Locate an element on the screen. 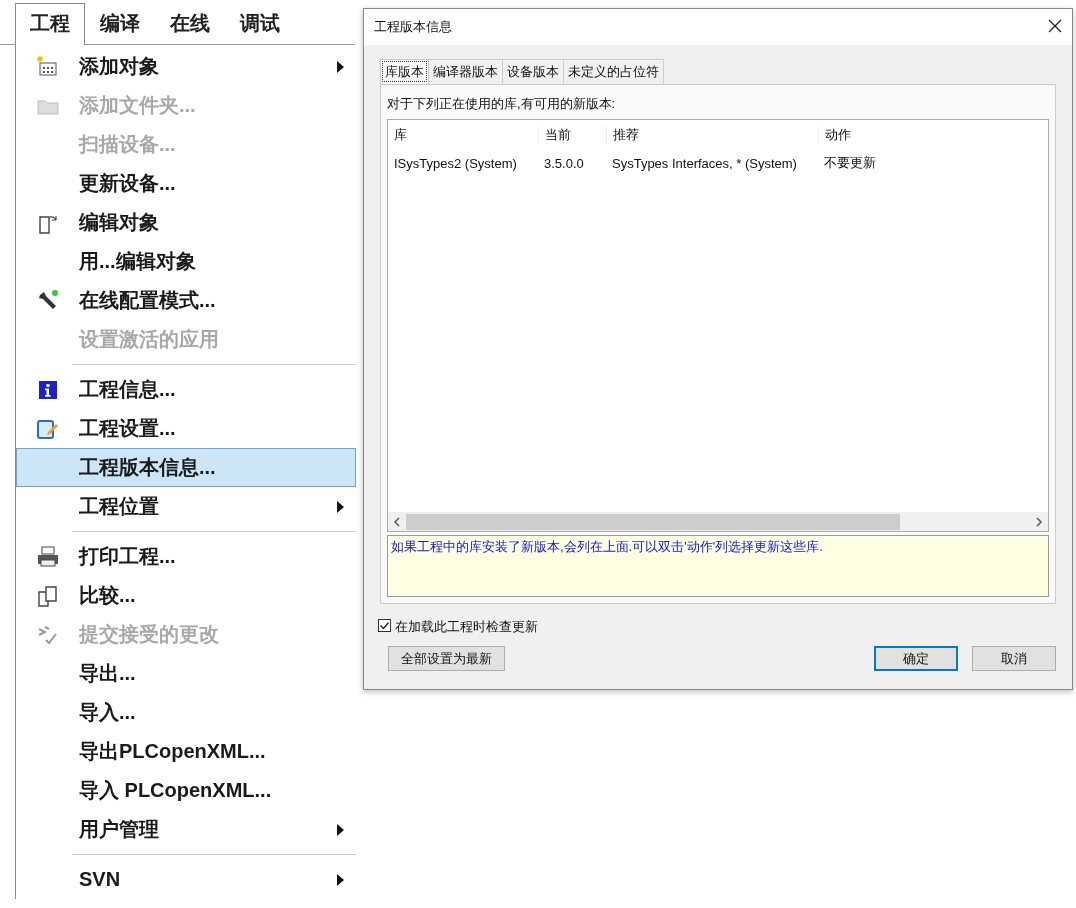  table-cell-text: ISysTypes2 (System) is located at coordinates (455, 163).